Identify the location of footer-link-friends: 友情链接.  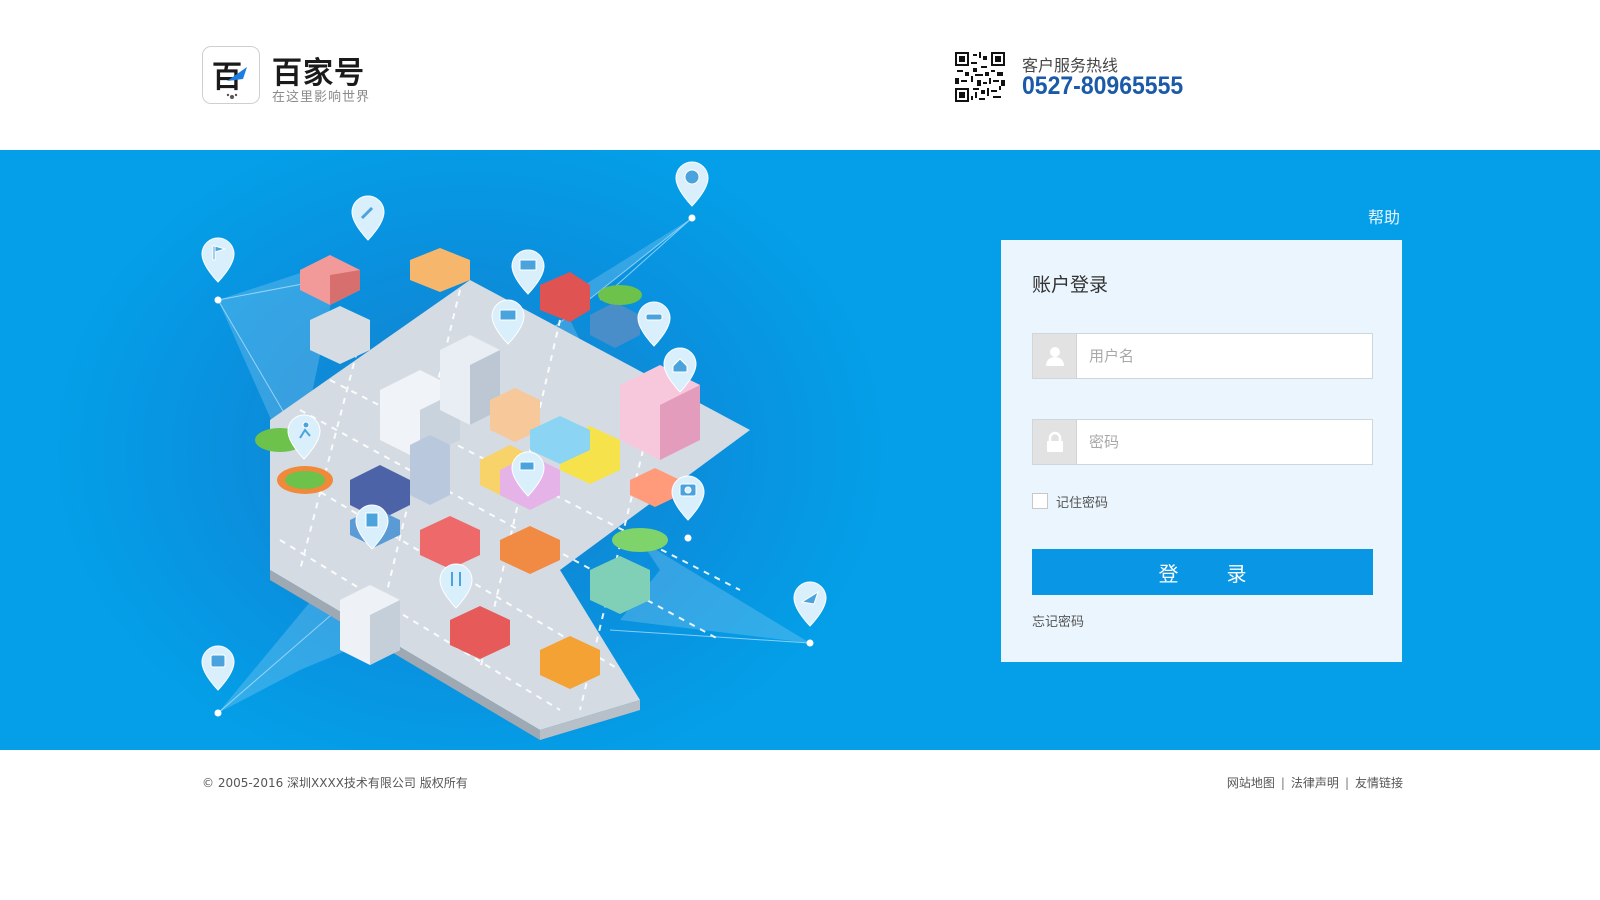
(1379, 782).